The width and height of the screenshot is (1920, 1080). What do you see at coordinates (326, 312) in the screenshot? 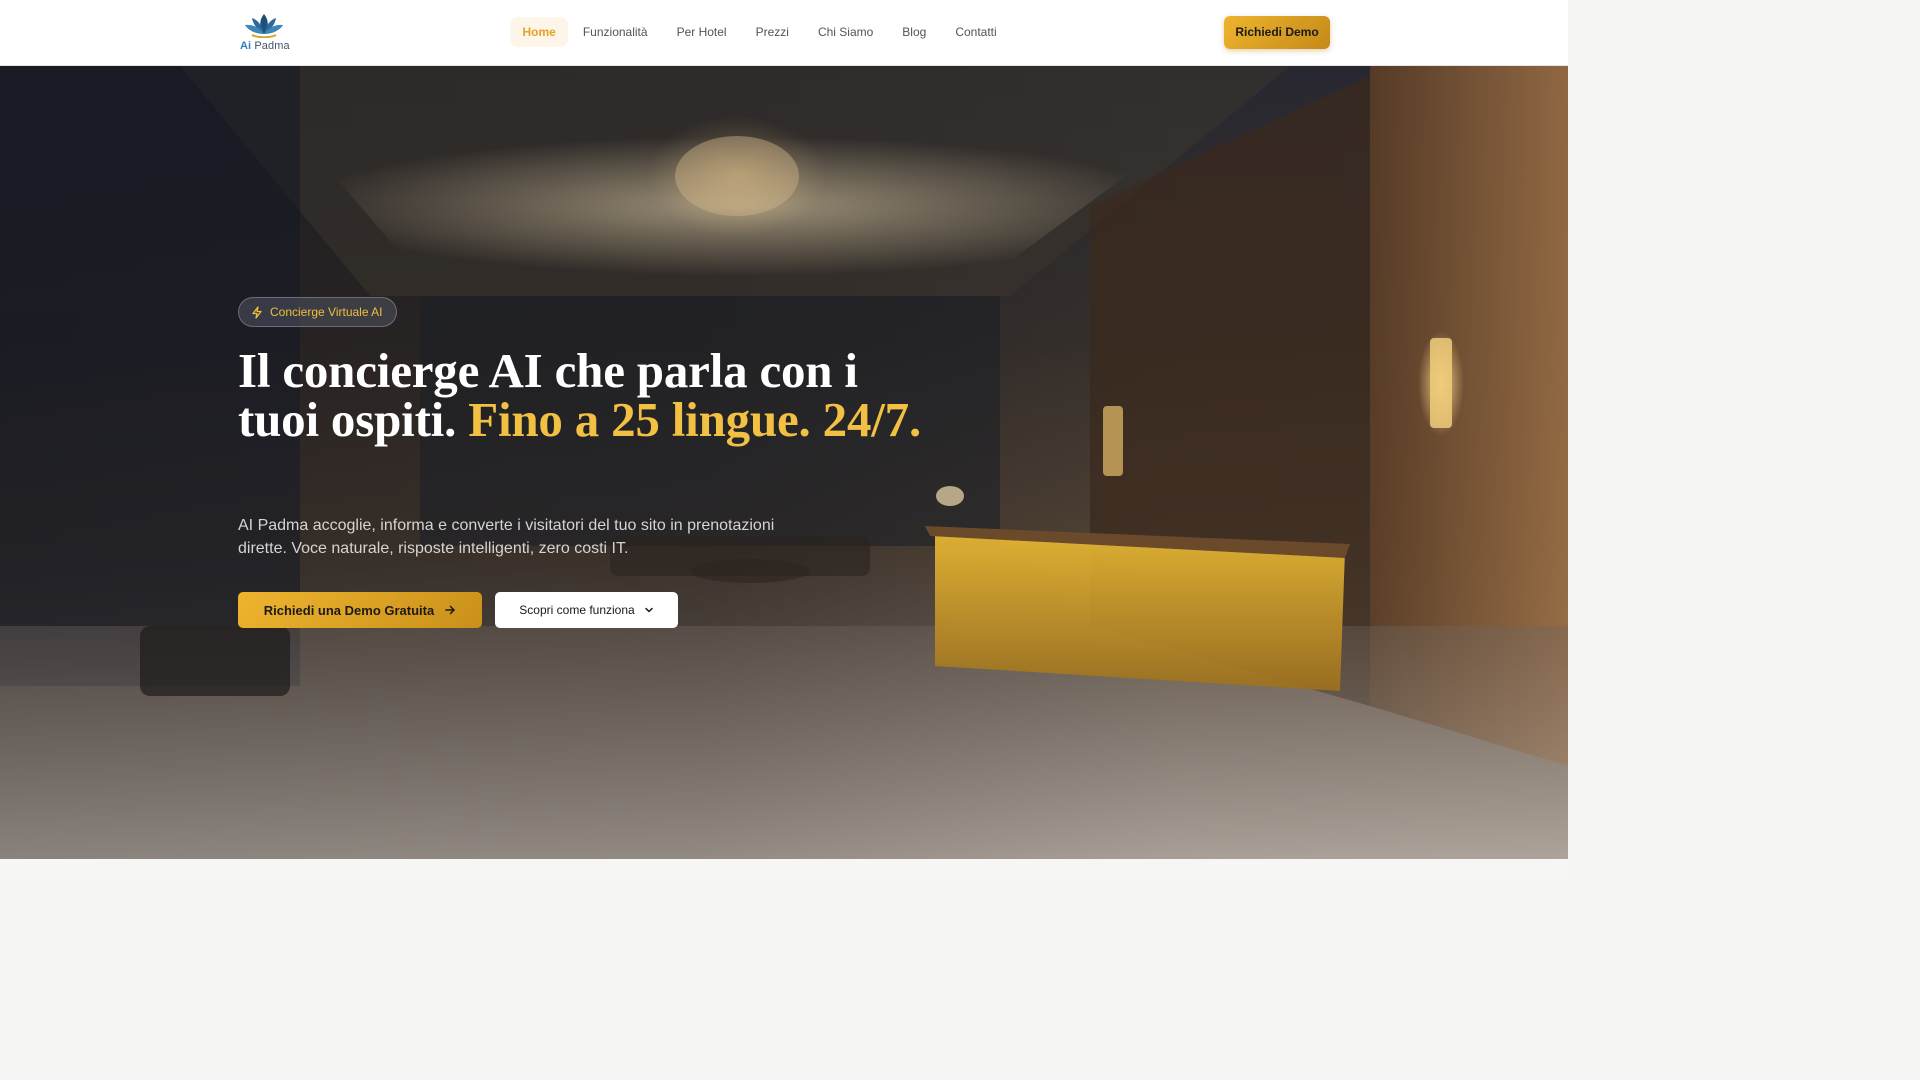
I see `hero-badge-label: Concierge Virtuale AI` at bounding box center [326, 312].